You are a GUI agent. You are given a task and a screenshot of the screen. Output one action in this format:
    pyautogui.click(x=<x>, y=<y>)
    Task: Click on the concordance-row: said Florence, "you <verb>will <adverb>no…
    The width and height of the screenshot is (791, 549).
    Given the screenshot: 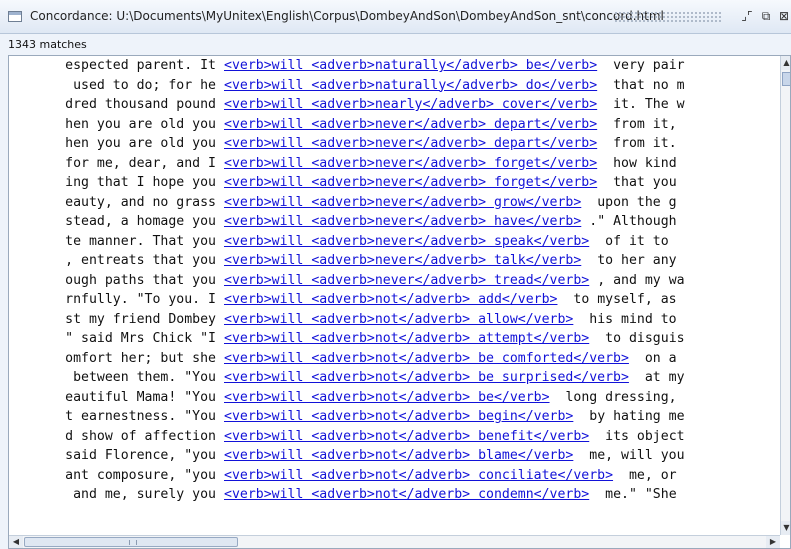 What is the action you would take?
    pyautogui.click(x=394, y=456)
    